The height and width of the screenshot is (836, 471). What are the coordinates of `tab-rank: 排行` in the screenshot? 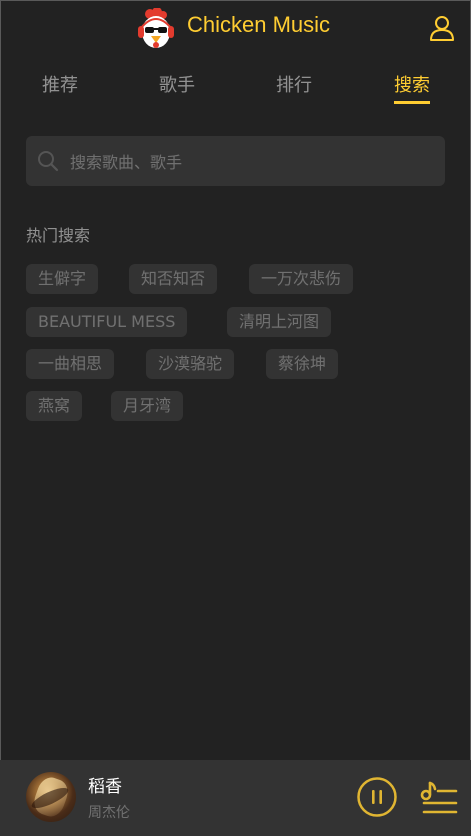 It's located at (294, 84).